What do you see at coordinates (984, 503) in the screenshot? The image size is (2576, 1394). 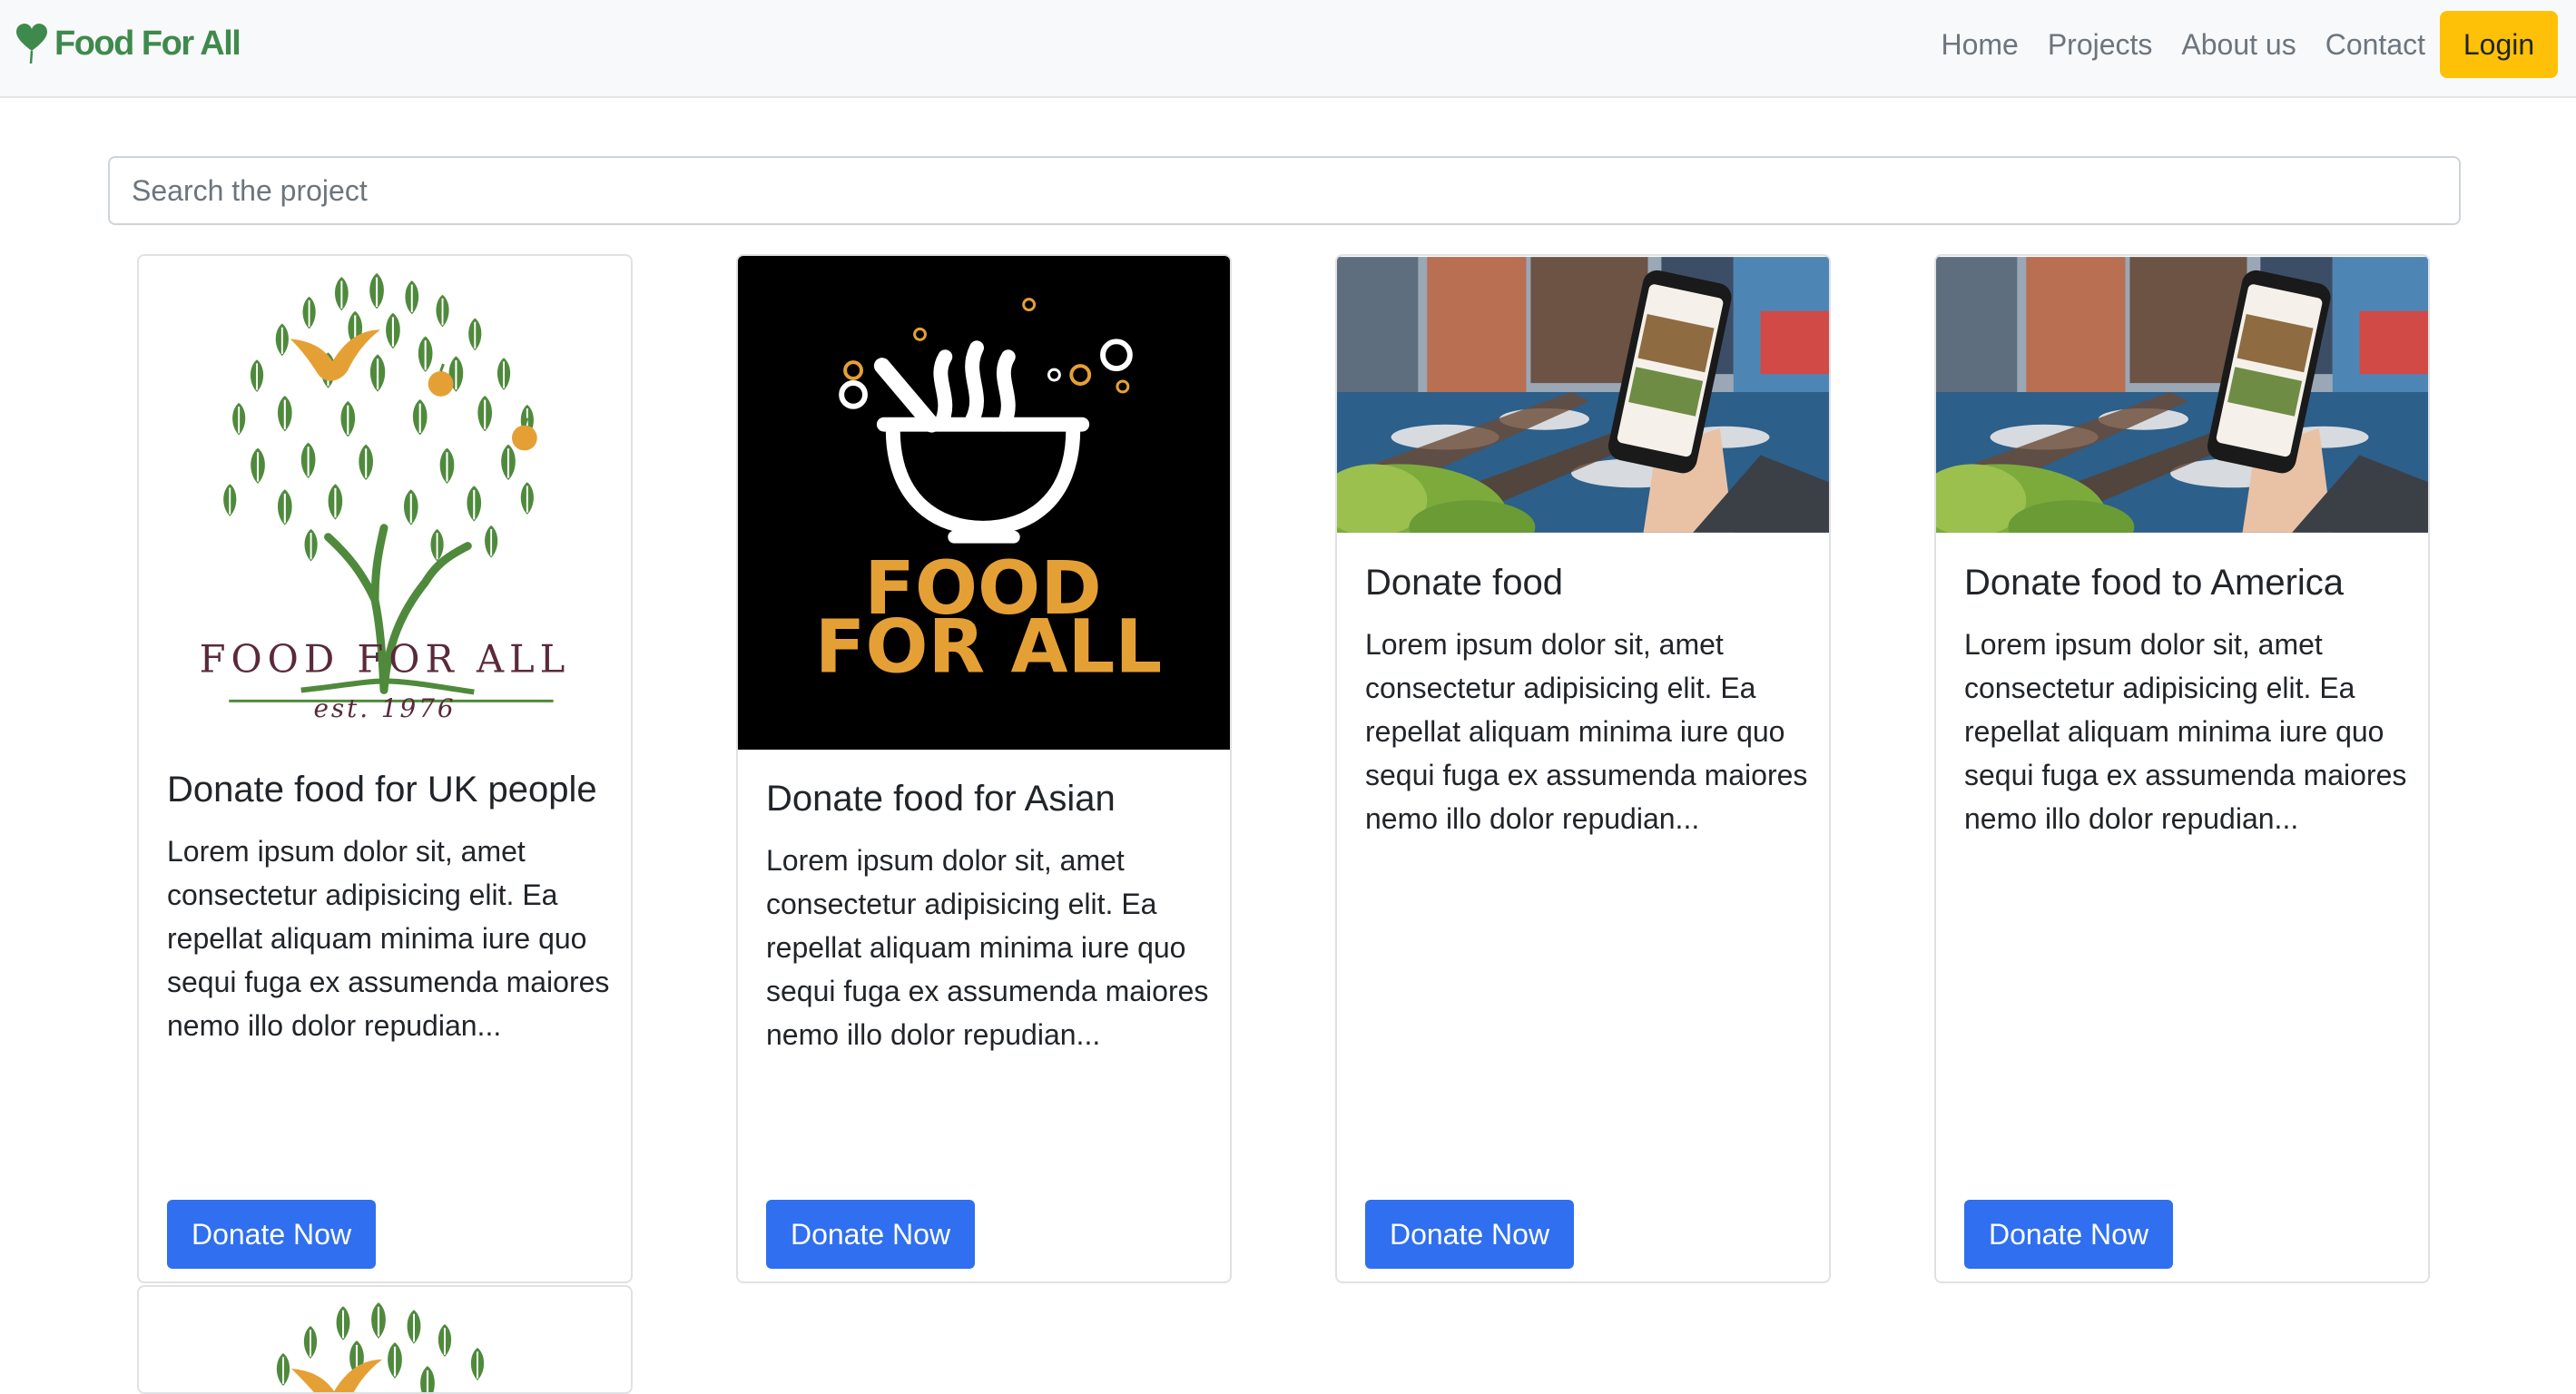 I see `food-for-all-bowl-logo: FOOD FOR ALL` at bounding box center [984, 503].